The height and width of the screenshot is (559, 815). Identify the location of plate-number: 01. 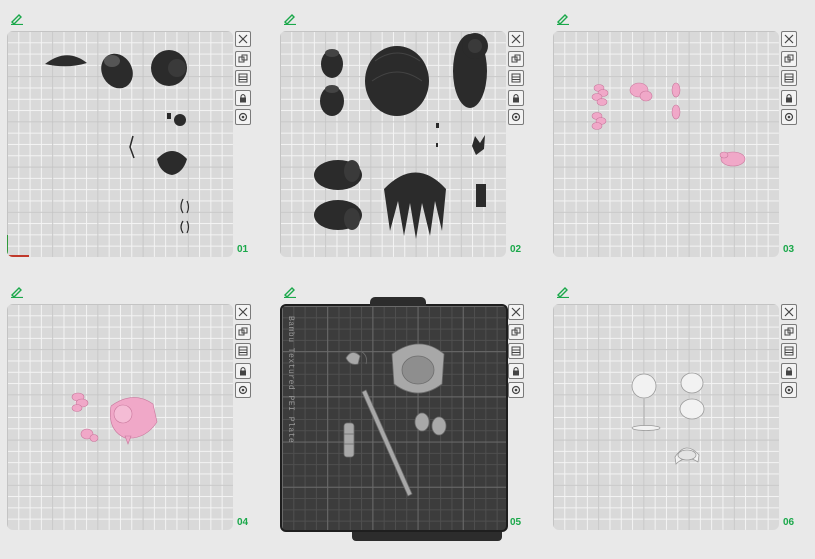
(243, 249).